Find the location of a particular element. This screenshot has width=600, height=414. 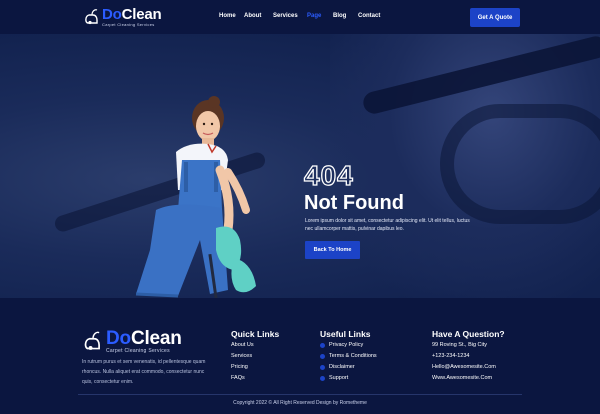

contact-phone: +123-234-1234 is located at coordinates (464, 356).